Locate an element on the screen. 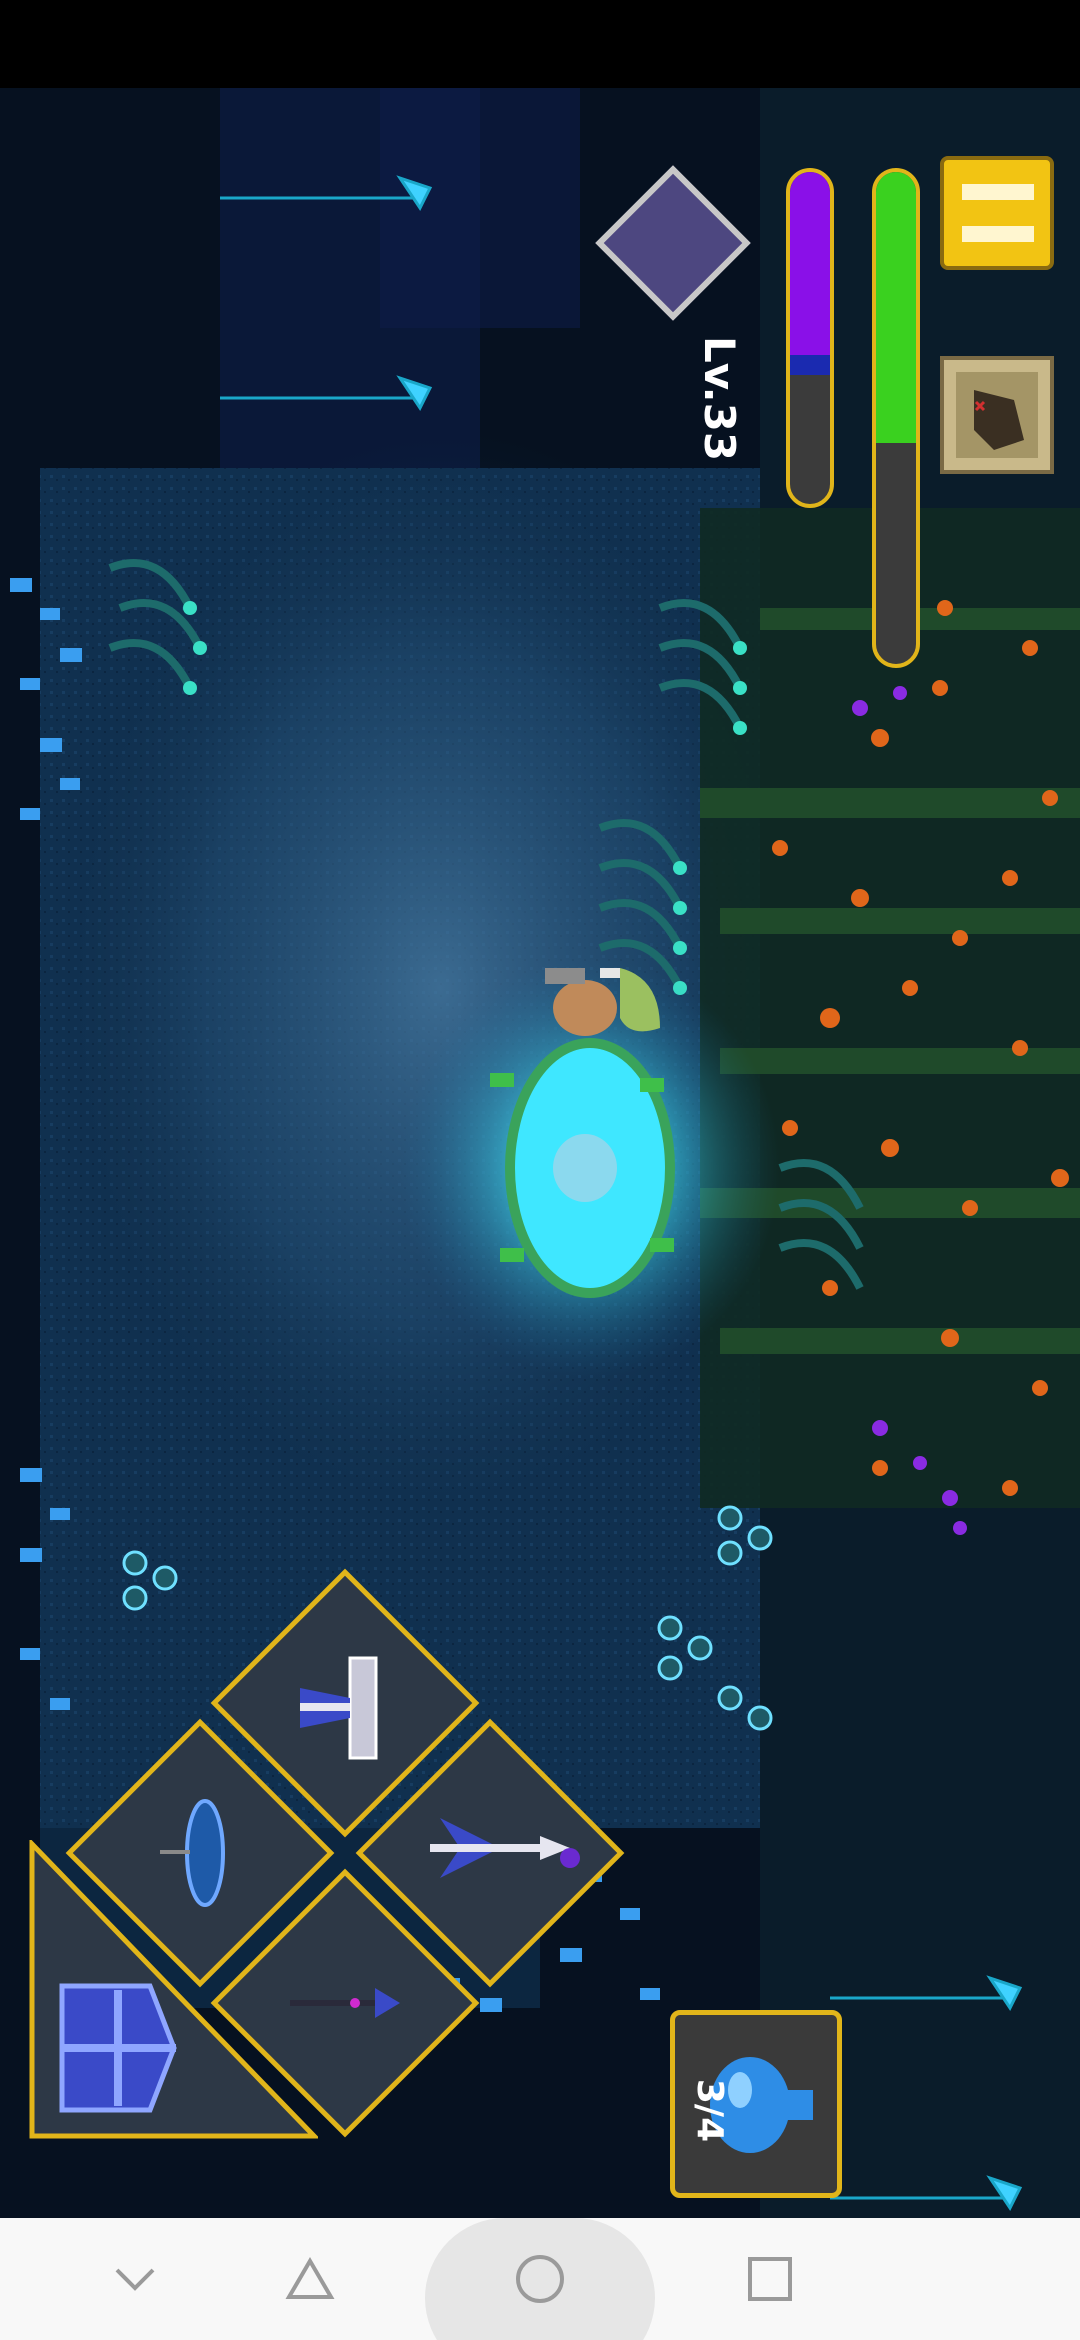 The width and height of the screenshot is (1080, 2340). spear-skill-icon is located at coordinates (505, 1848).